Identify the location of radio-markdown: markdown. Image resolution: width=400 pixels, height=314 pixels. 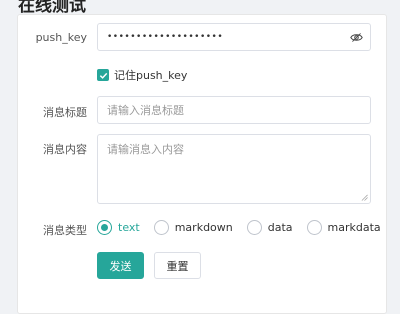
(193, 227).